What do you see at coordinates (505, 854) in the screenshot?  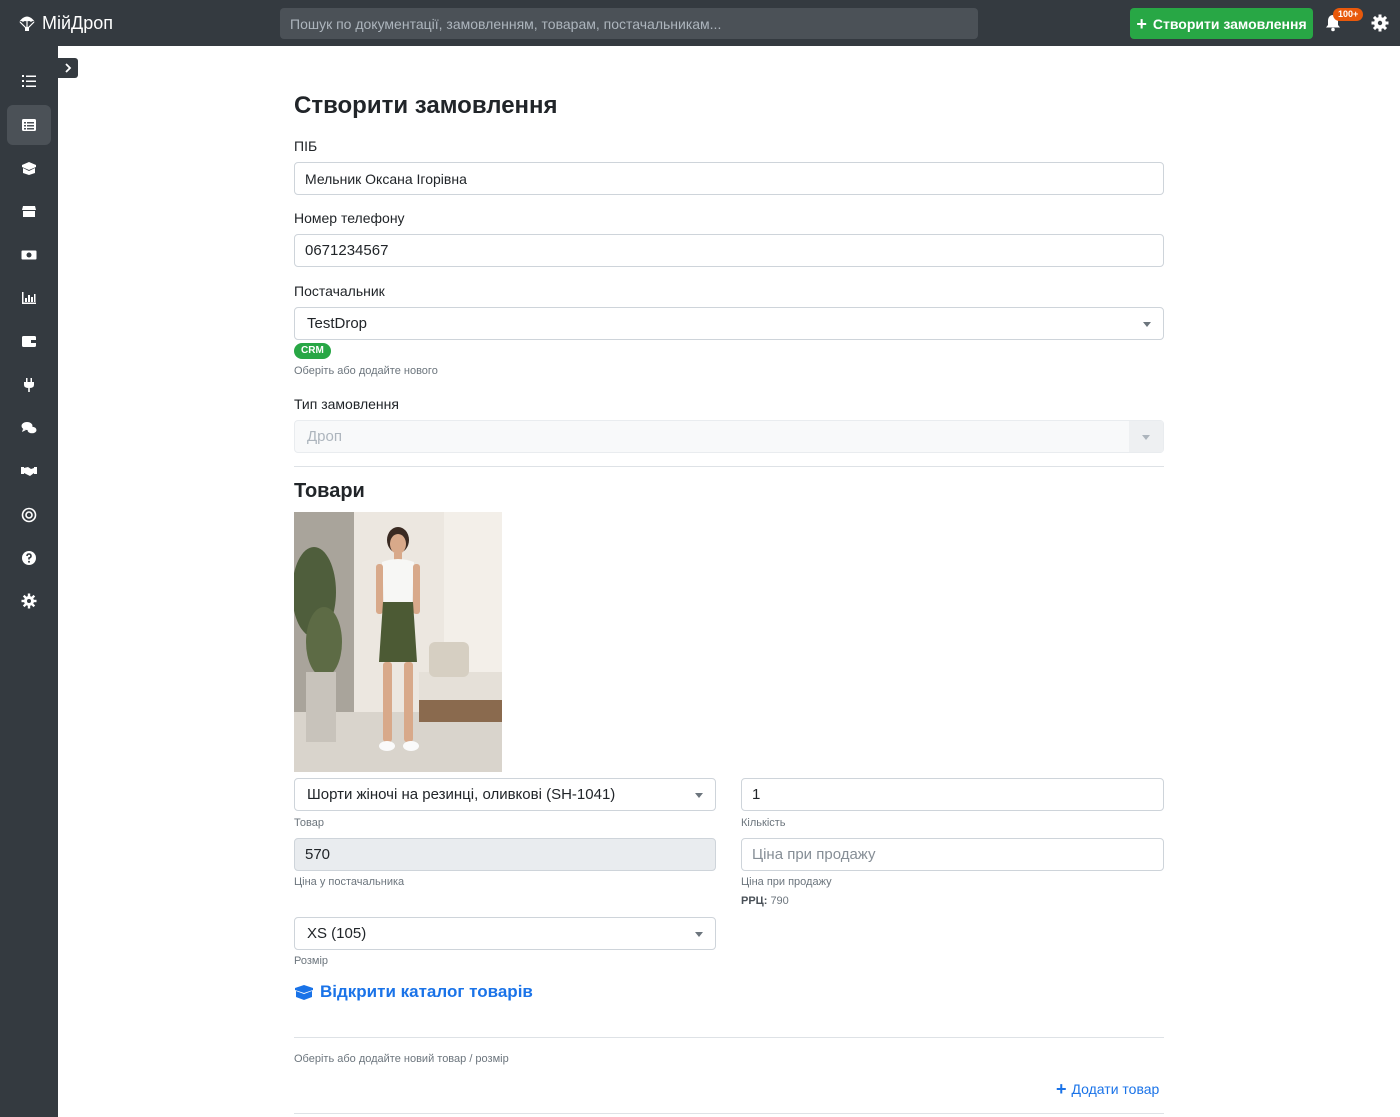 I see `supplier-price-field: 570` at bounding box center [505, 854].